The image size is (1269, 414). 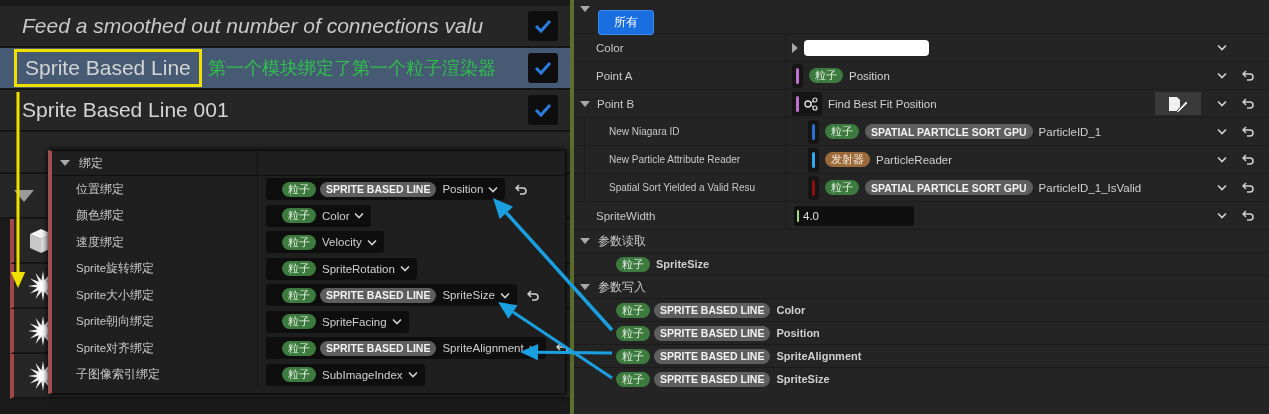 What do you see at coordinates (854, 215) in the screenshot?
I see `number-field: 4.0` at bounding box center [854, 215].